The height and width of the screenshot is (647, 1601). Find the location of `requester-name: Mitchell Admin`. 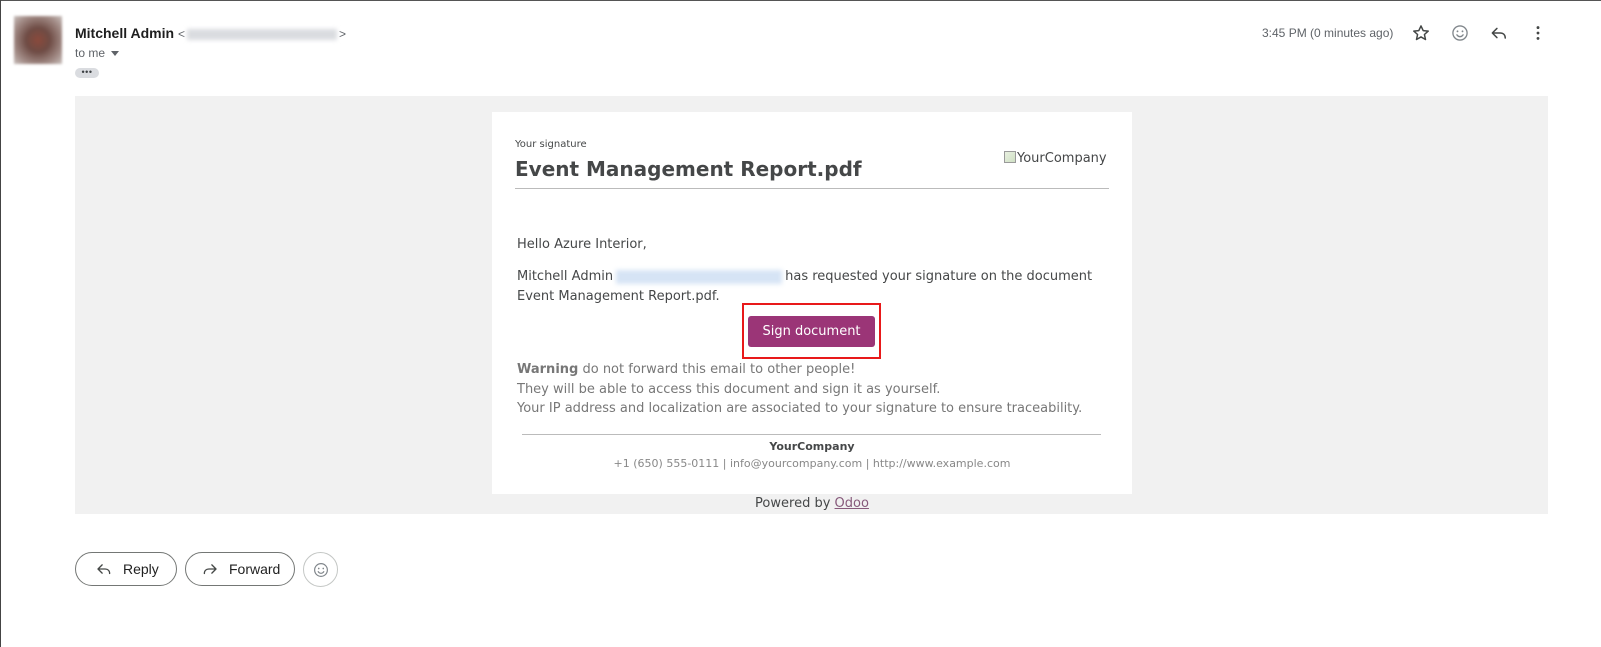

requester-name: Mitchell Admin is located at coordinates (565, 276).